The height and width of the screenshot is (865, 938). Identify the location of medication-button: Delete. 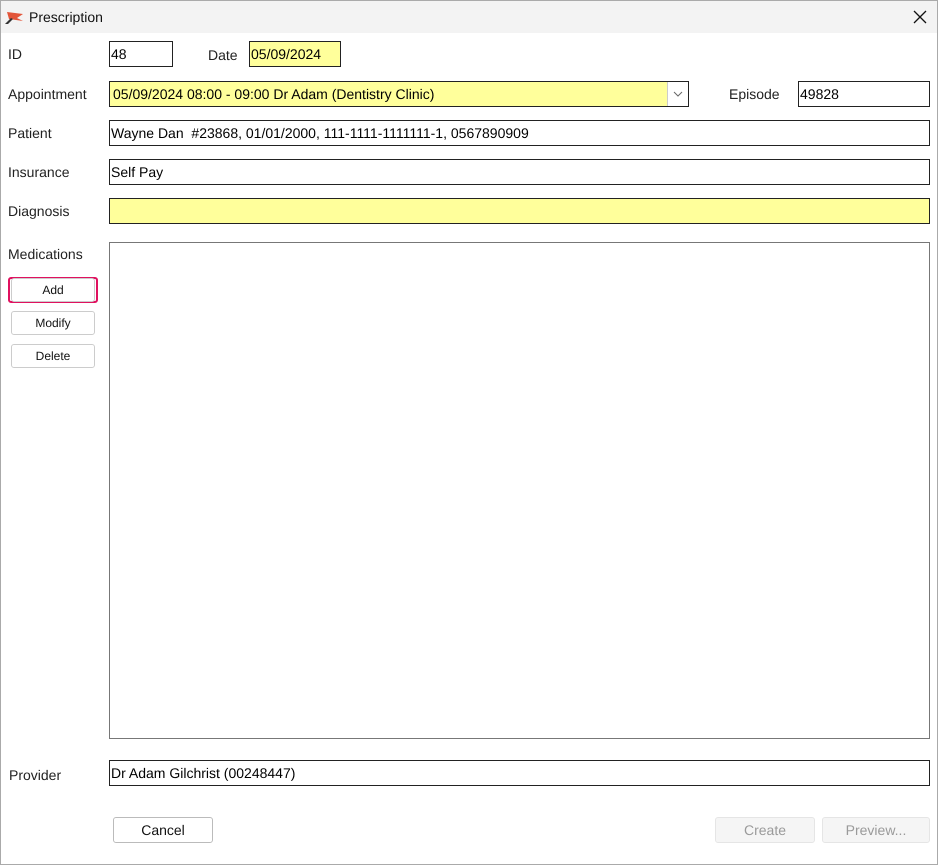
(53, 356).